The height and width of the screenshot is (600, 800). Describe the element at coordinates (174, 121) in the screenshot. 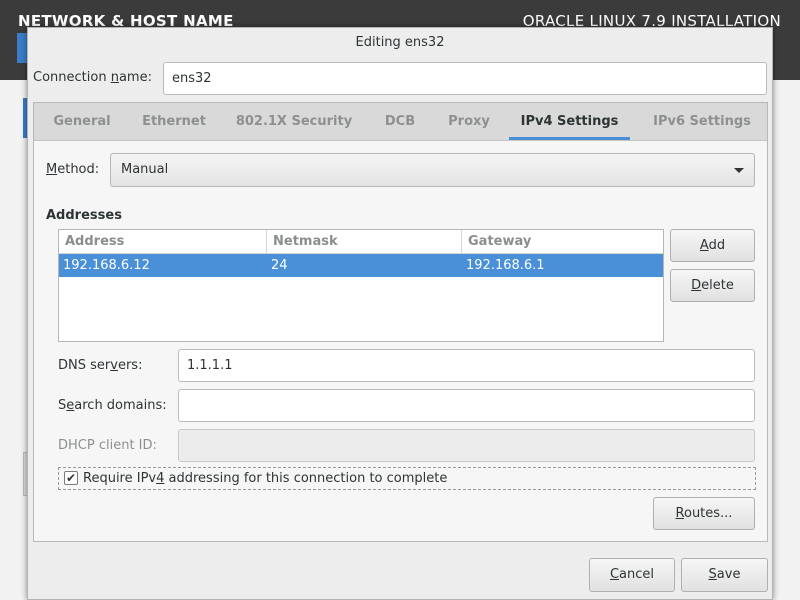

I see `tab-ethernet: Ethernet` at that location.